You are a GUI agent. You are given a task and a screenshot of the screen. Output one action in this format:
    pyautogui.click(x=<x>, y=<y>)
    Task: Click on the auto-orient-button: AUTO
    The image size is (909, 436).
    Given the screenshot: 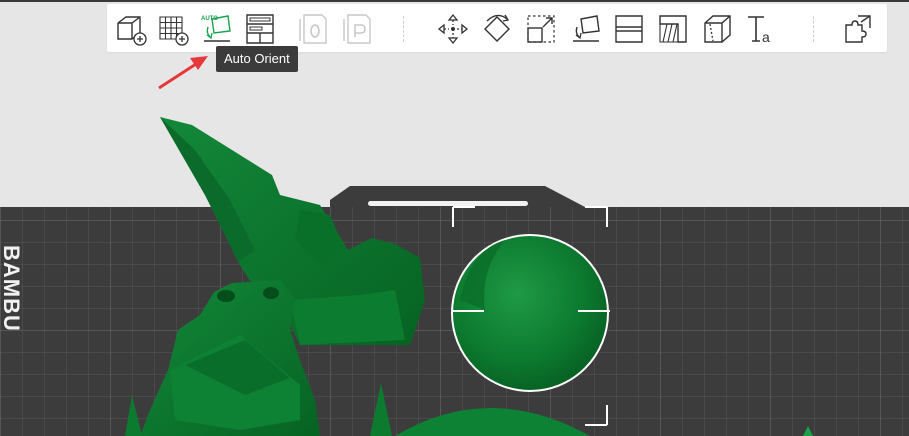 What is the action you would take?
    pyautogui.click(x=216, y=29)
    